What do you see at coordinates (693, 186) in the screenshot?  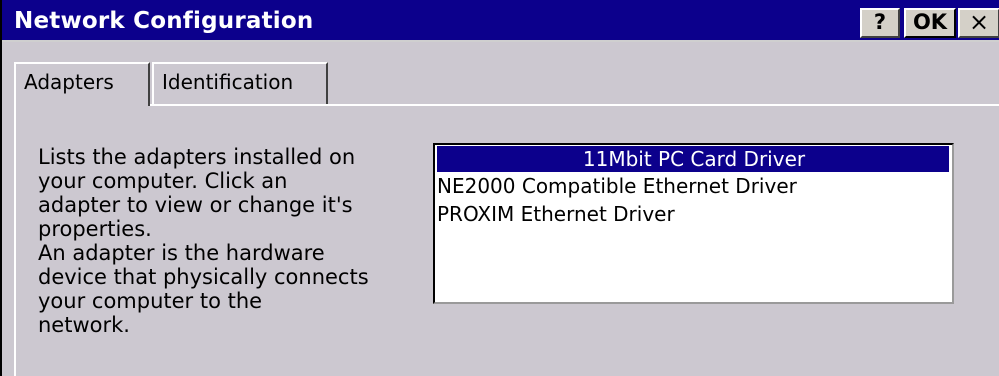 I see `list-item-ne2000-compatible-ethernet-driver: NE2000 Compatible Ethernet Driver` at bounding box center [693, 186].